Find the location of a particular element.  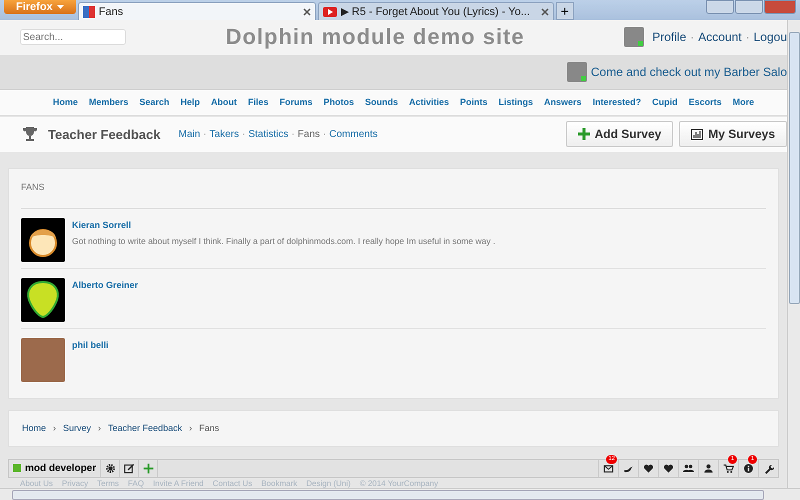

nav-link: Home is located at coordinates (65, 102).